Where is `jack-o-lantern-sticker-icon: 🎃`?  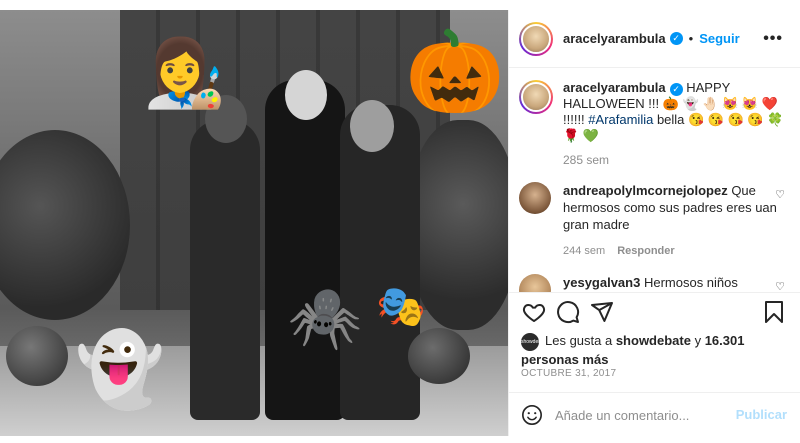
jack-o-lantern-sticker-icon: 🎃 is located at coordinates (455, 71).